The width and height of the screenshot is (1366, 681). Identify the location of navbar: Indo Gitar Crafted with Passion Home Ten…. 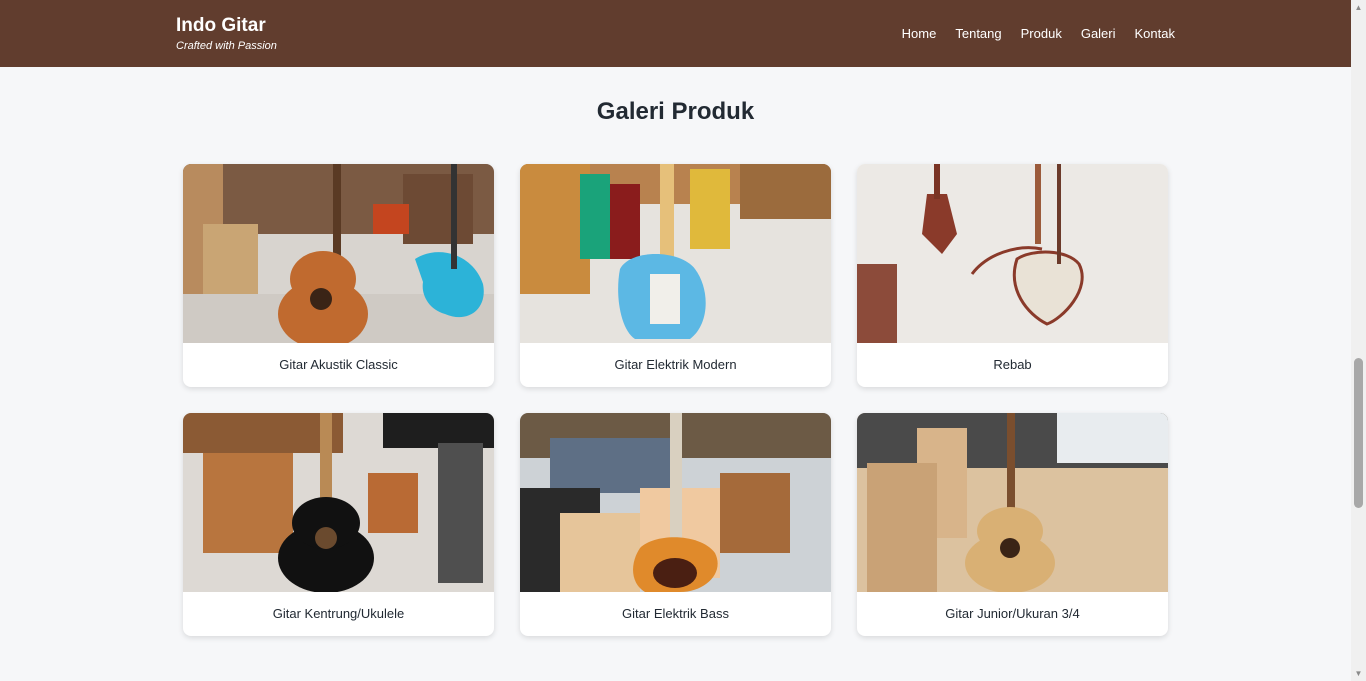
(675, 33).